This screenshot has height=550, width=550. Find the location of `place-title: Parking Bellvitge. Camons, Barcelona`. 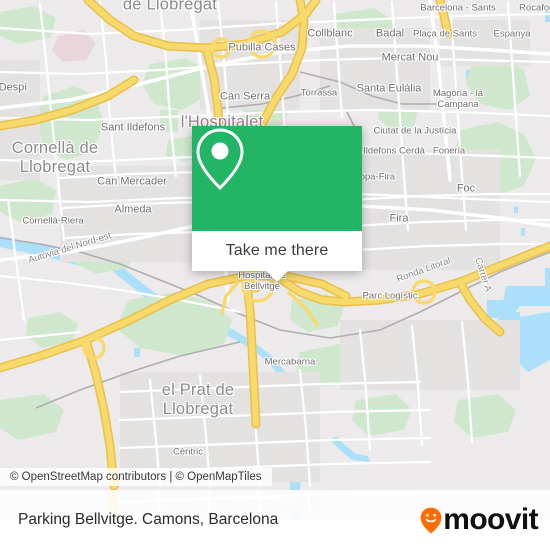

place-title: Parking Bellvitge. Camons, Barcelona is located at coordinates (148, 519).